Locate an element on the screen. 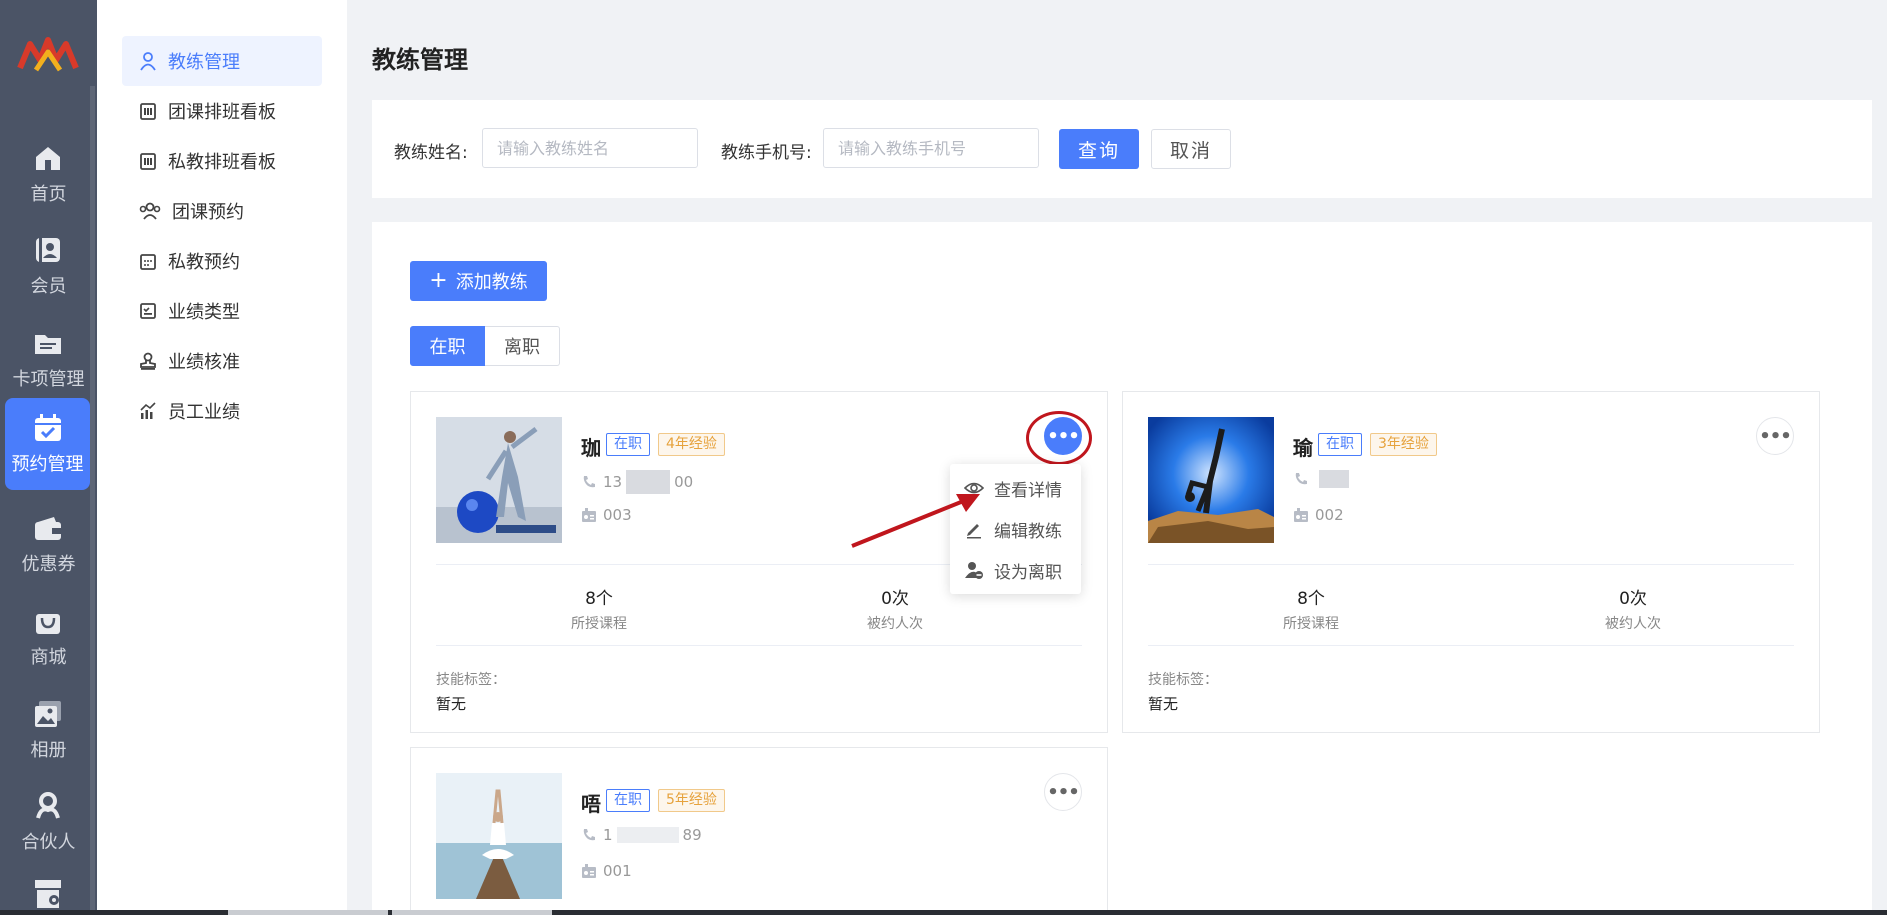 This screenshot has height=915, width=1887. coach-name-input is located at coordinates (590, 148).